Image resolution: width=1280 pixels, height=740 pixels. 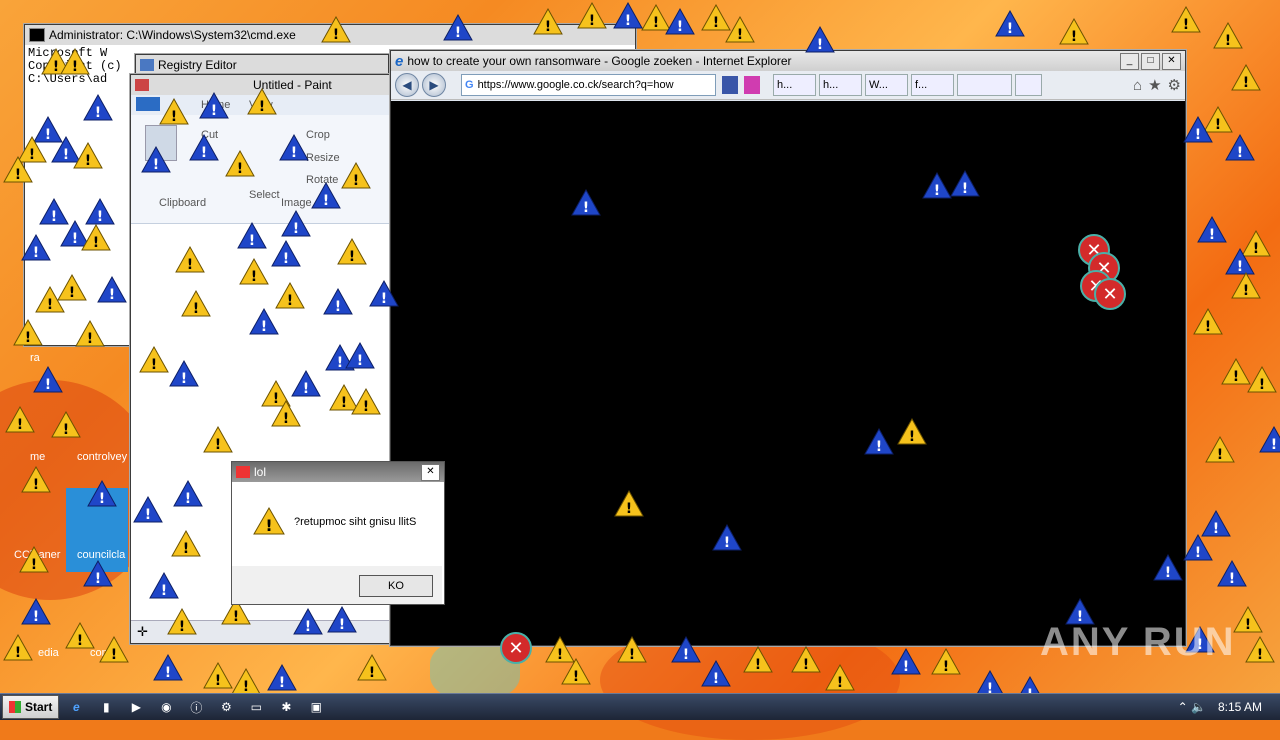 I want to click on google-icon: G, so click(x=469, y=85).